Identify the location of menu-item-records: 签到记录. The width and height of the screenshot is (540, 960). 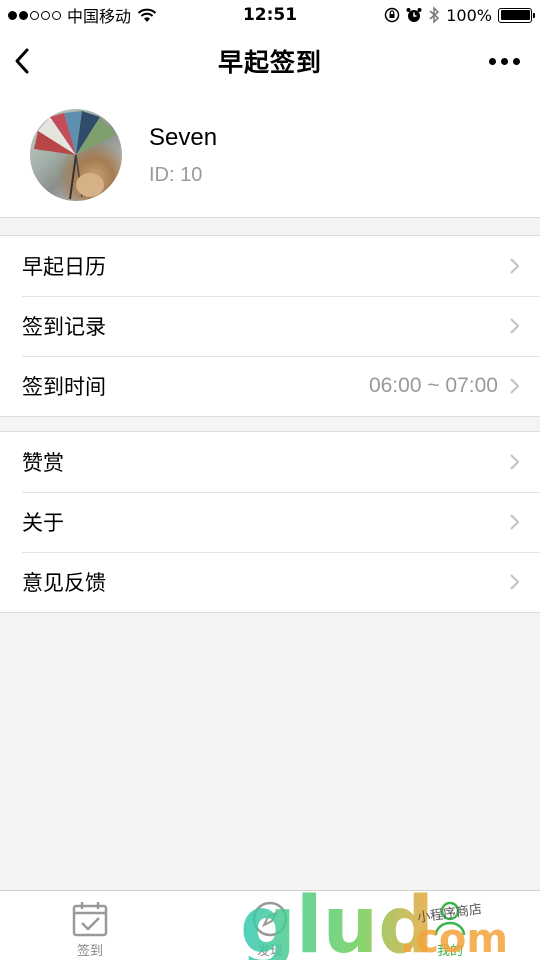
(270, 326).